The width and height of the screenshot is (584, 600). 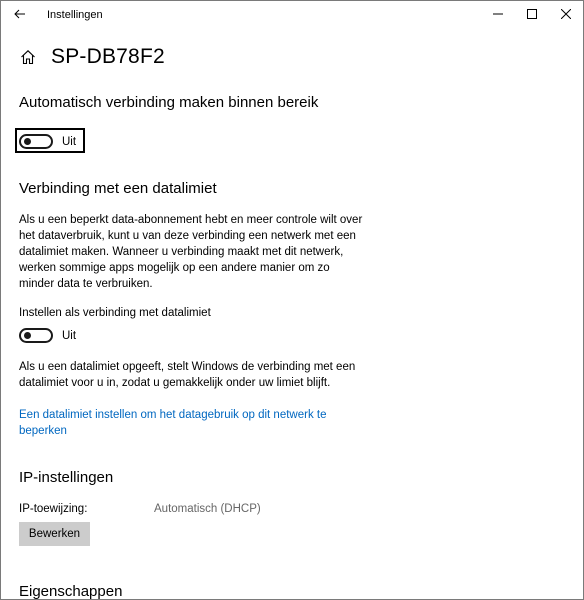 I want to click on title-bar: Instellingen, so click(x=292, y=15).